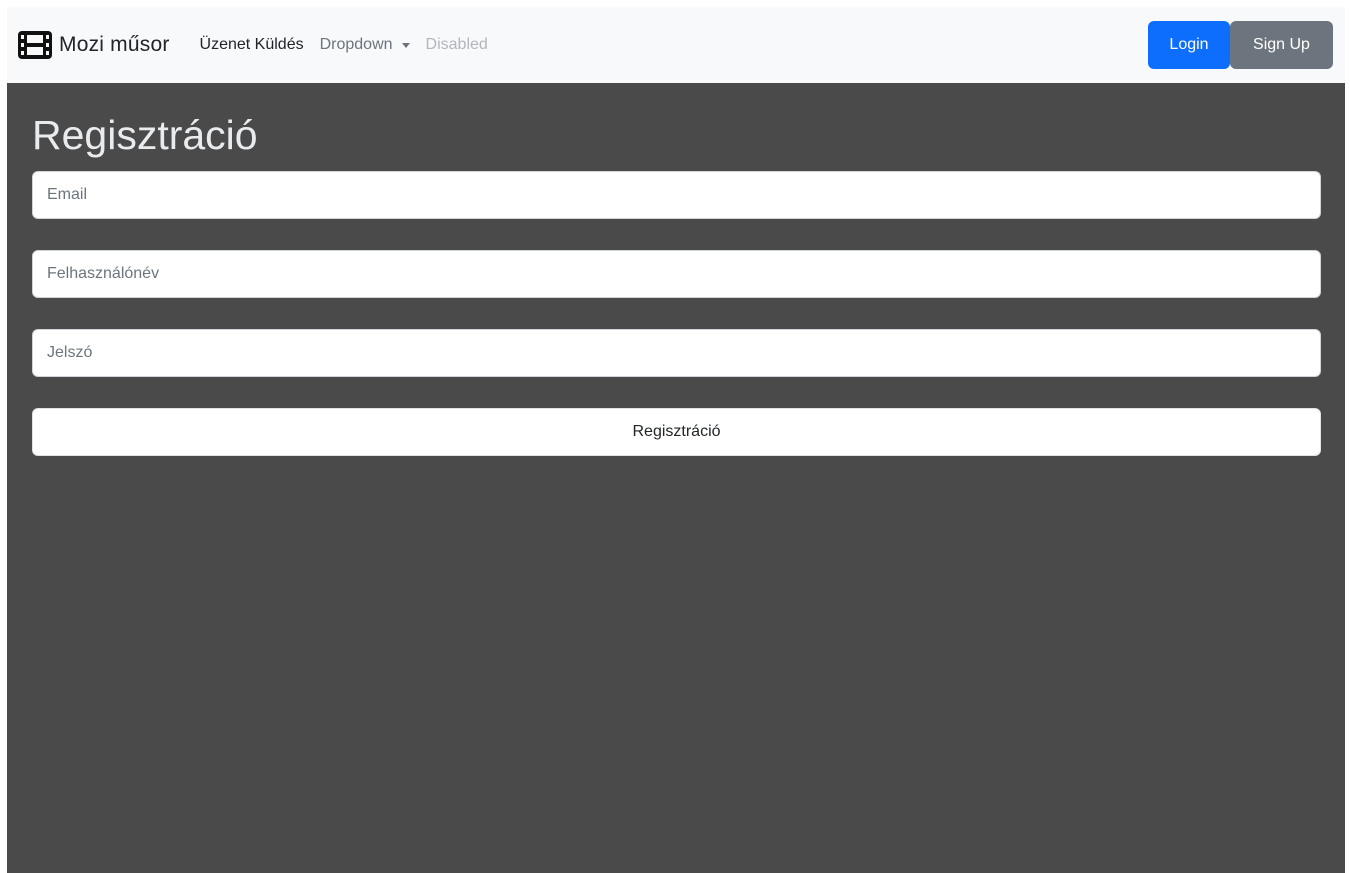 The width and height of the screenshot is (1350, 873). Describe the element at coordinates (405, 45) in the screenshot. I see `caret-down-icon` at that location.